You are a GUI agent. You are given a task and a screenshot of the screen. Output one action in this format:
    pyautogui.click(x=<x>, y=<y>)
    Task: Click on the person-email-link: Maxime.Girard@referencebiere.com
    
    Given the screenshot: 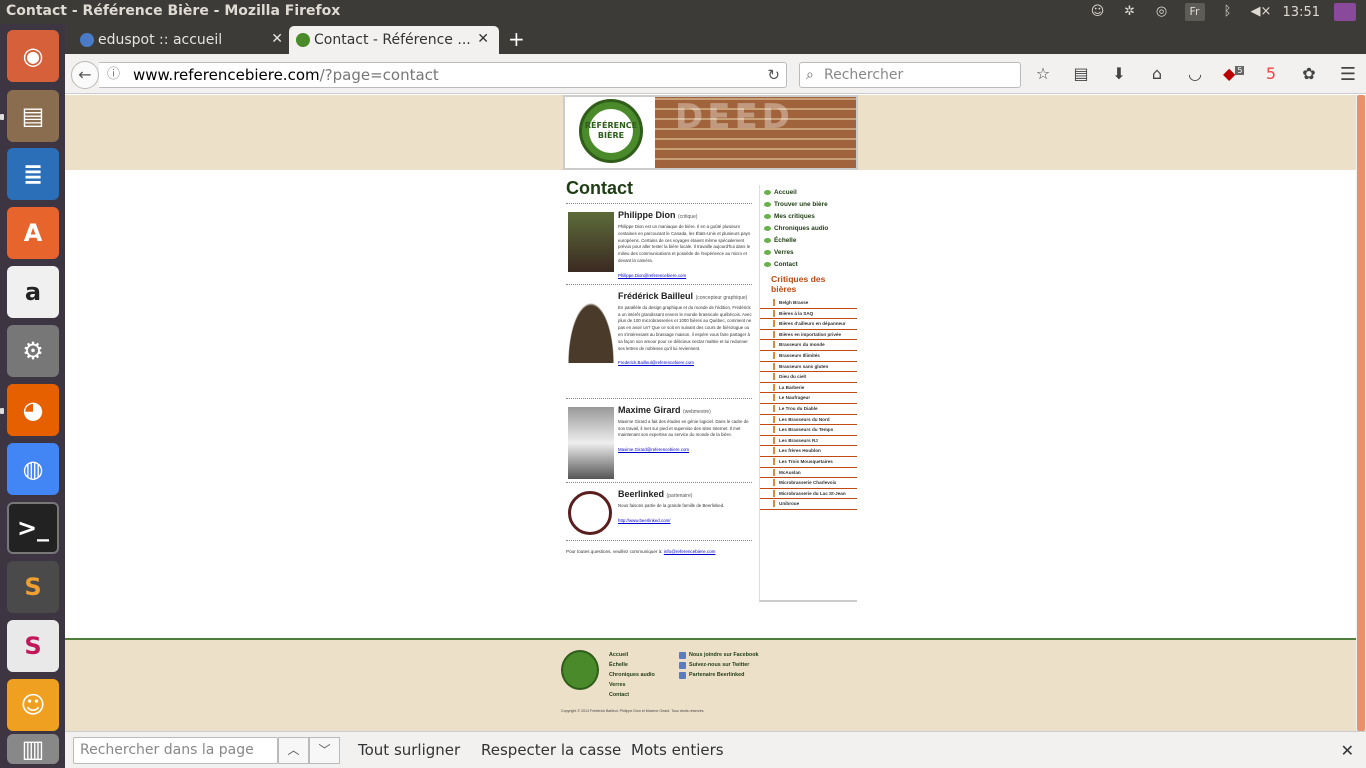 What is the action you would take?
    pyautogui.click(x=685, y=449)
    